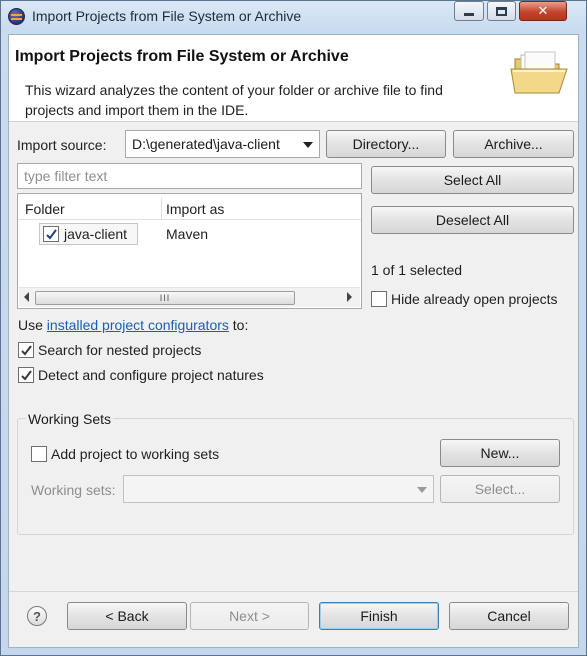 This screenshot has width=587, height=656. Describe the element at coordinates (161, 209) in the screenshot. I see `column-divider` at that location.